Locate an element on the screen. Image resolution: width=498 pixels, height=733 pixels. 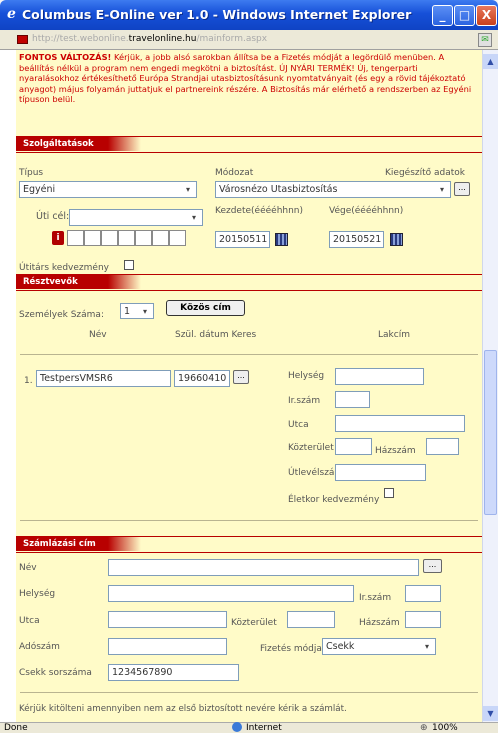
irszam-label: Ir.szám is located at coordinates (304, 401).